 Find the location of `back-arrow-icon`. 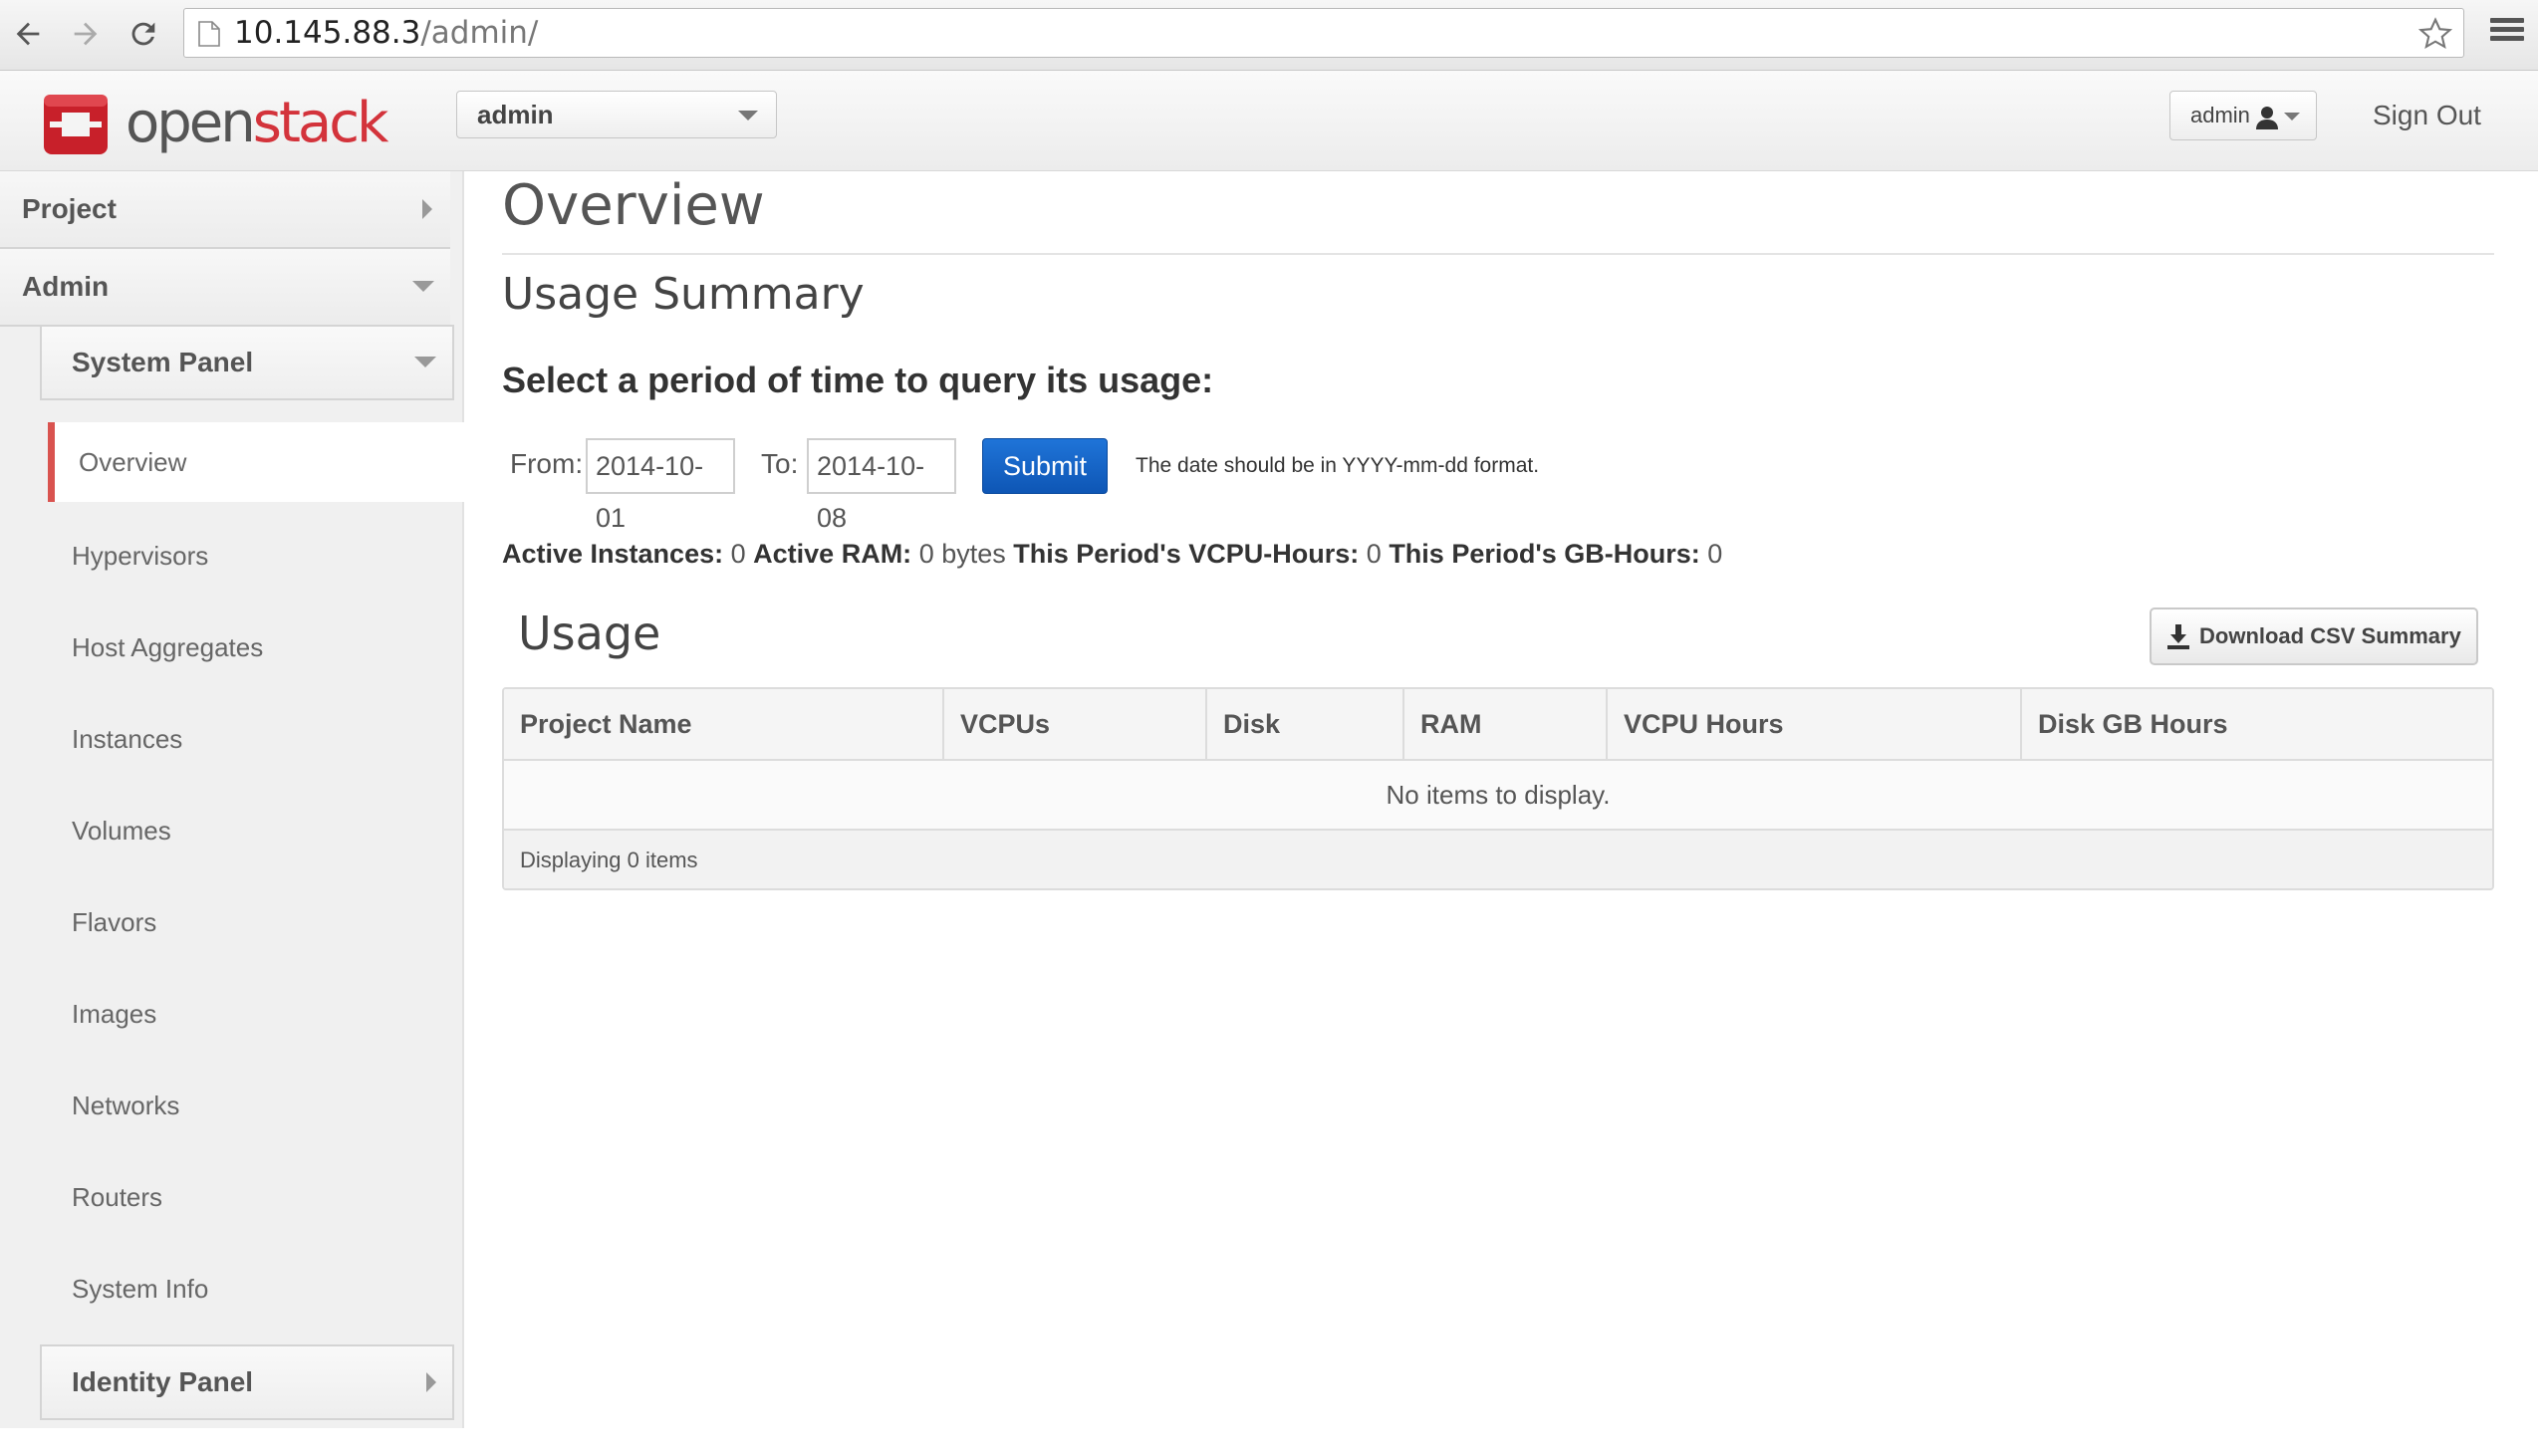

back-arrow-icon is located at coordinates (28, 34).